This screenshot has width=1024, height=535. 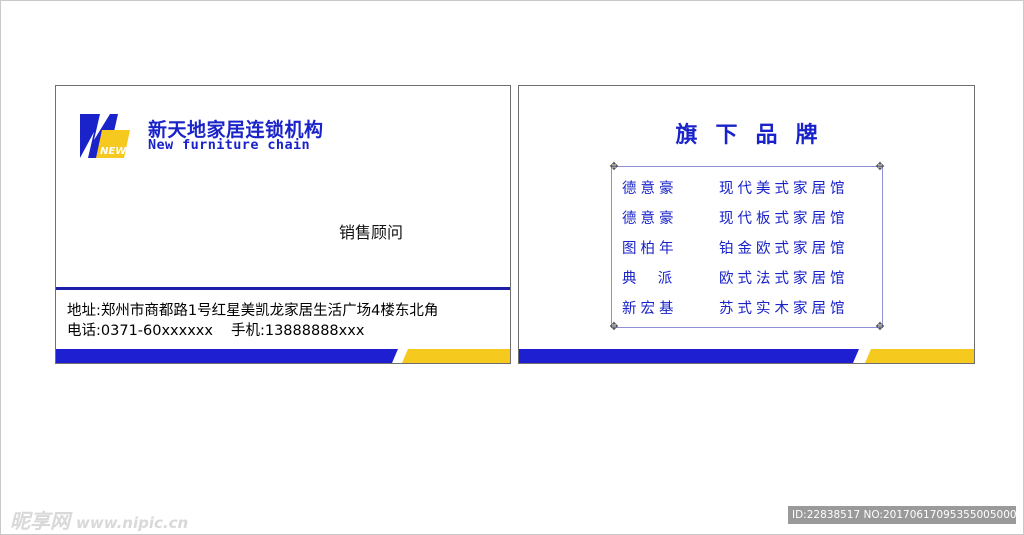 What do you see at coordinates (132, 523) in the screenshot?
I see `watermark-site-url: www.nipic.cn` at bounding box center [132, 523].